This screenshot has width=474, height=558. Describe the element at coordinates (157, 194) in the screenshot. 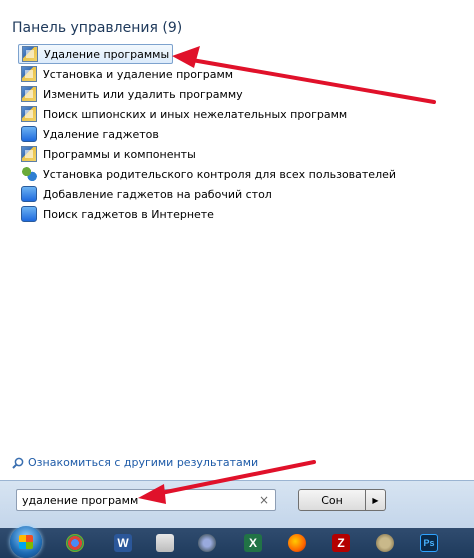

I see `result-label: Добавление гаджетов на рабочий стол` at that location.